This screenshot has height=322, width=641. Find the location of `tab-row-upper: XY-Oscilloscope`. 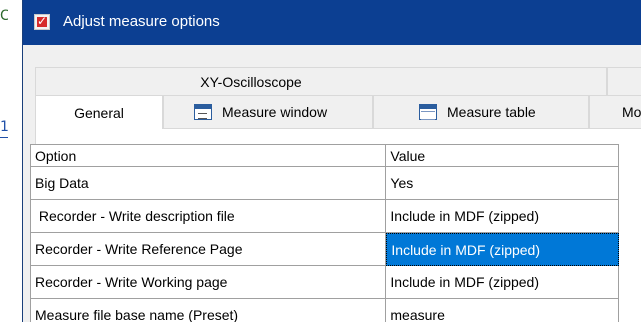

tab-row-upper: XY-Oscilloscope is located at coordinates (338, 81).